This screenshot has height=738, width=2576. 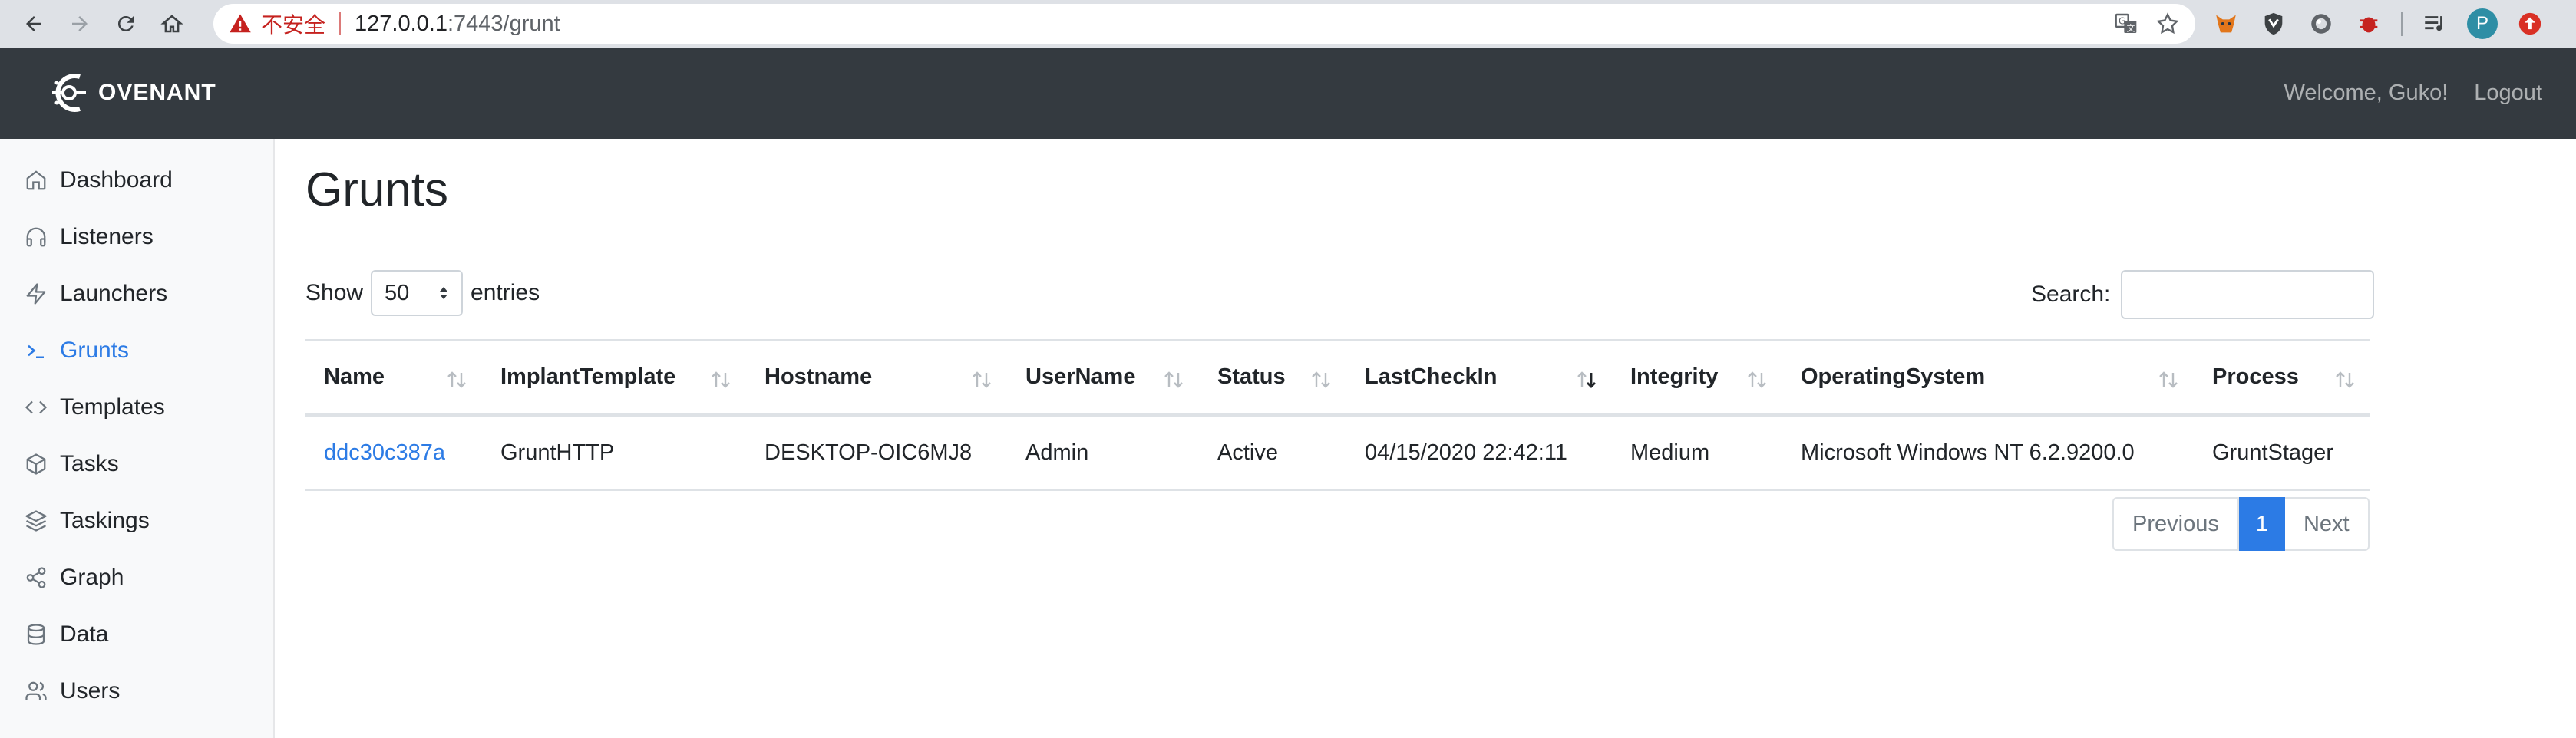 What do you see at coordinates (36, 237) in the screenshot?
I see `headphones-icon` at bounding box center [36, 237].